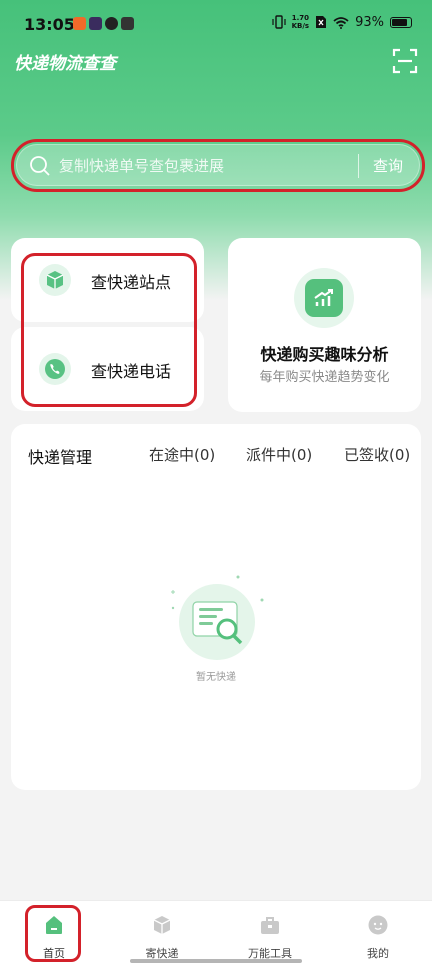 The height and width of the screenshot is (964, 432). I want to click on purchase-analysis-card: 快递购买趣味分析 每年购买快递趋势变化, so click(324, 325).